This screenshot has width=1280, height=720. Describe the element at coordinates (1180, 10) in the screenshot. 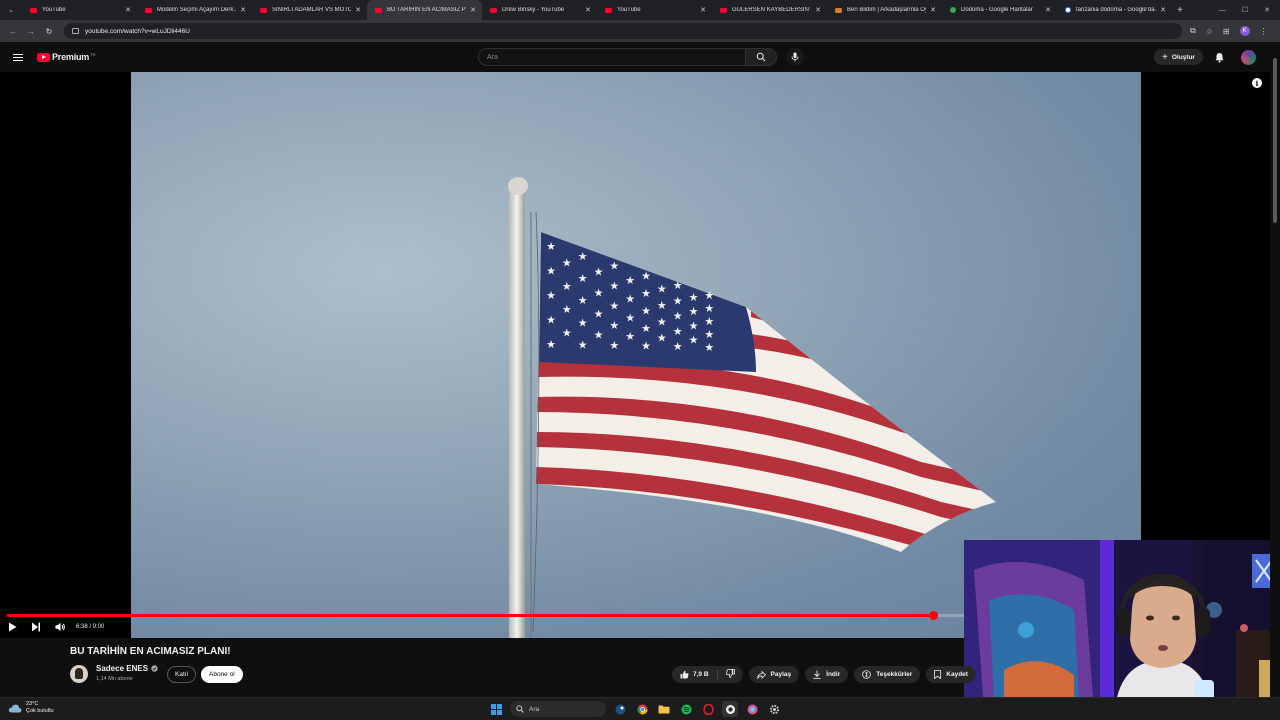

I see `new-tab-icon: +` at that location.